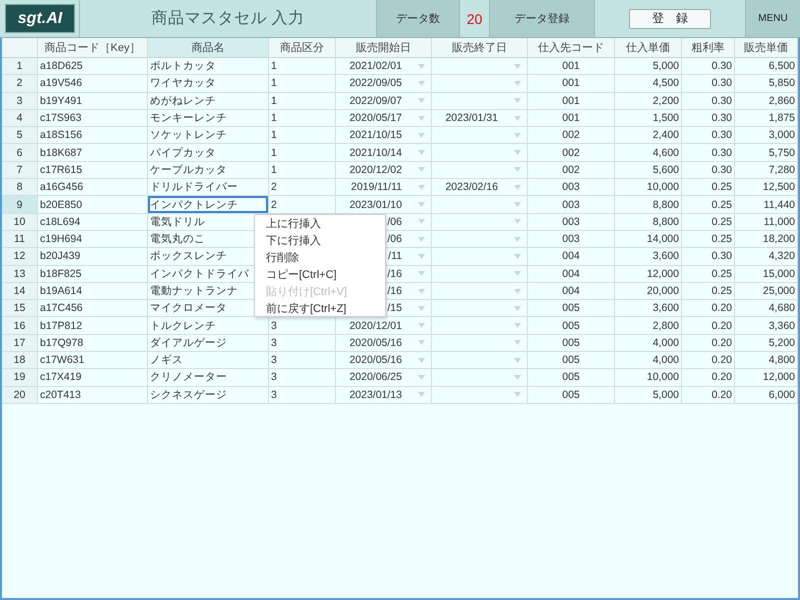  I want to click on row-number: 20, so click(20, 395).